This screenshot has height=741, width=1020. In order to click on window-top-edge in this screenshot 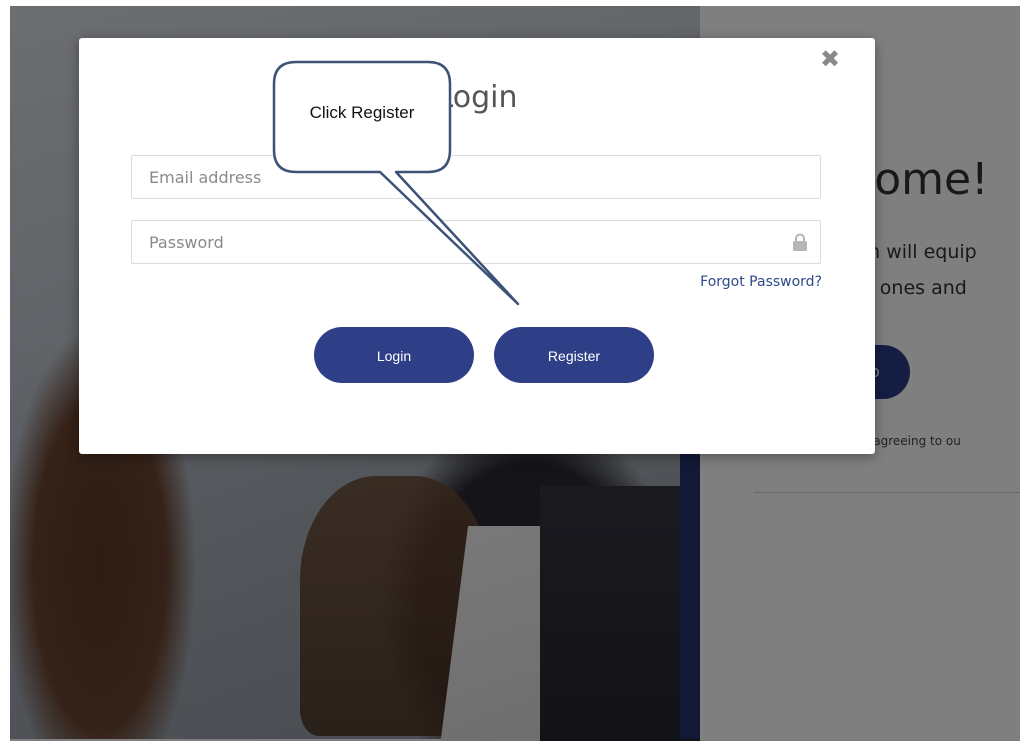, I will do `click(510, 3)`.